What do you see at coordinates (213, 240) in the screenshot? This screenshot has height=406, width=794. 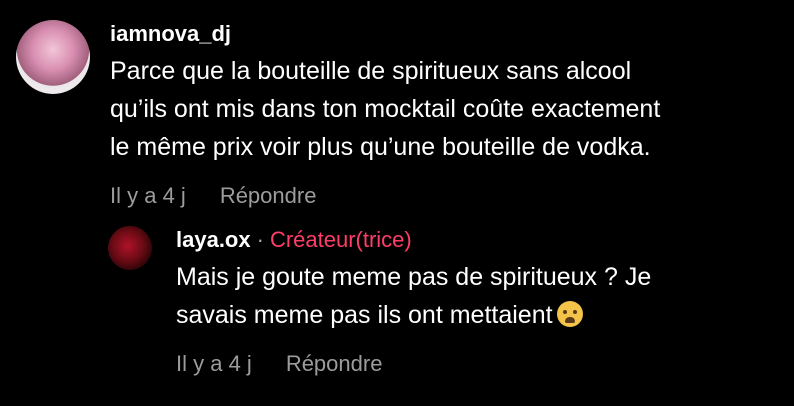 I see `reply-username: laya.ox` at bounding box center [213, 240].